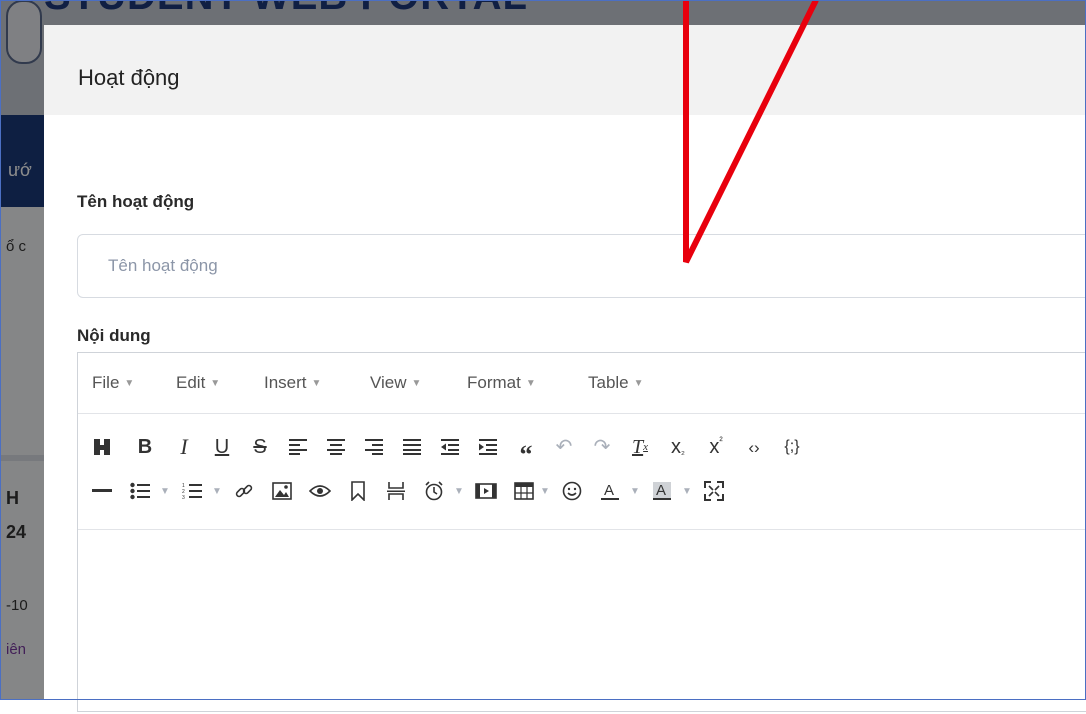  What do you see at coordinates (602, 447) in the screenshot?
I see `redo-icon: ↷` at bounding box center [602, 447].